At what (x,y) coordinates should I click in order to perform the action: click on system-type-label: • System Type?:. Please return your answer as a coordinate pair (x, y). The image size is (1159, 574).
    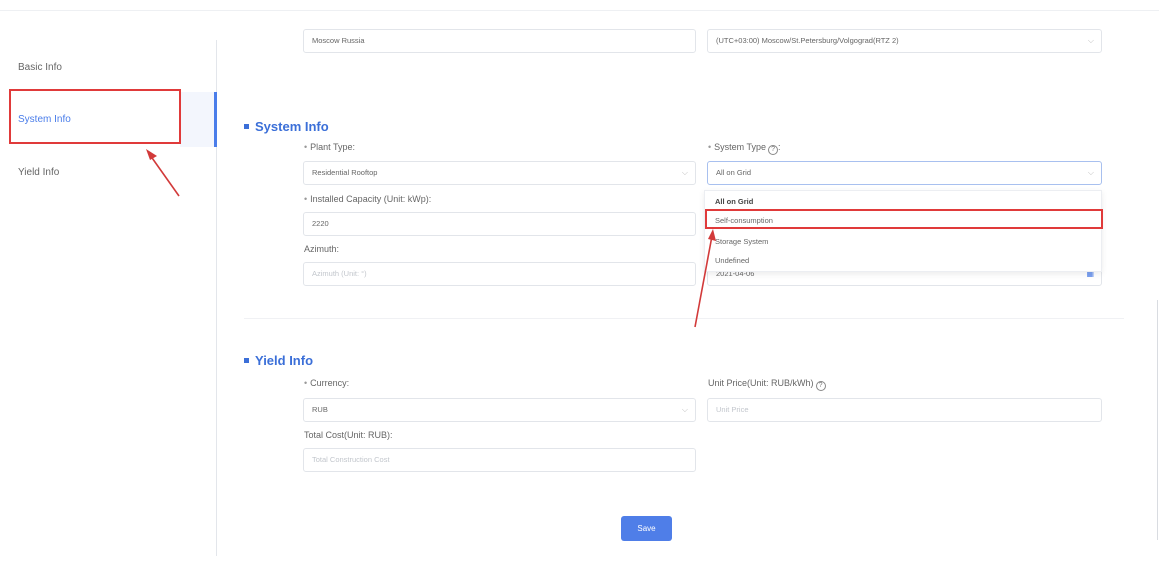
    Looking at the image, I should click on (744, 148).